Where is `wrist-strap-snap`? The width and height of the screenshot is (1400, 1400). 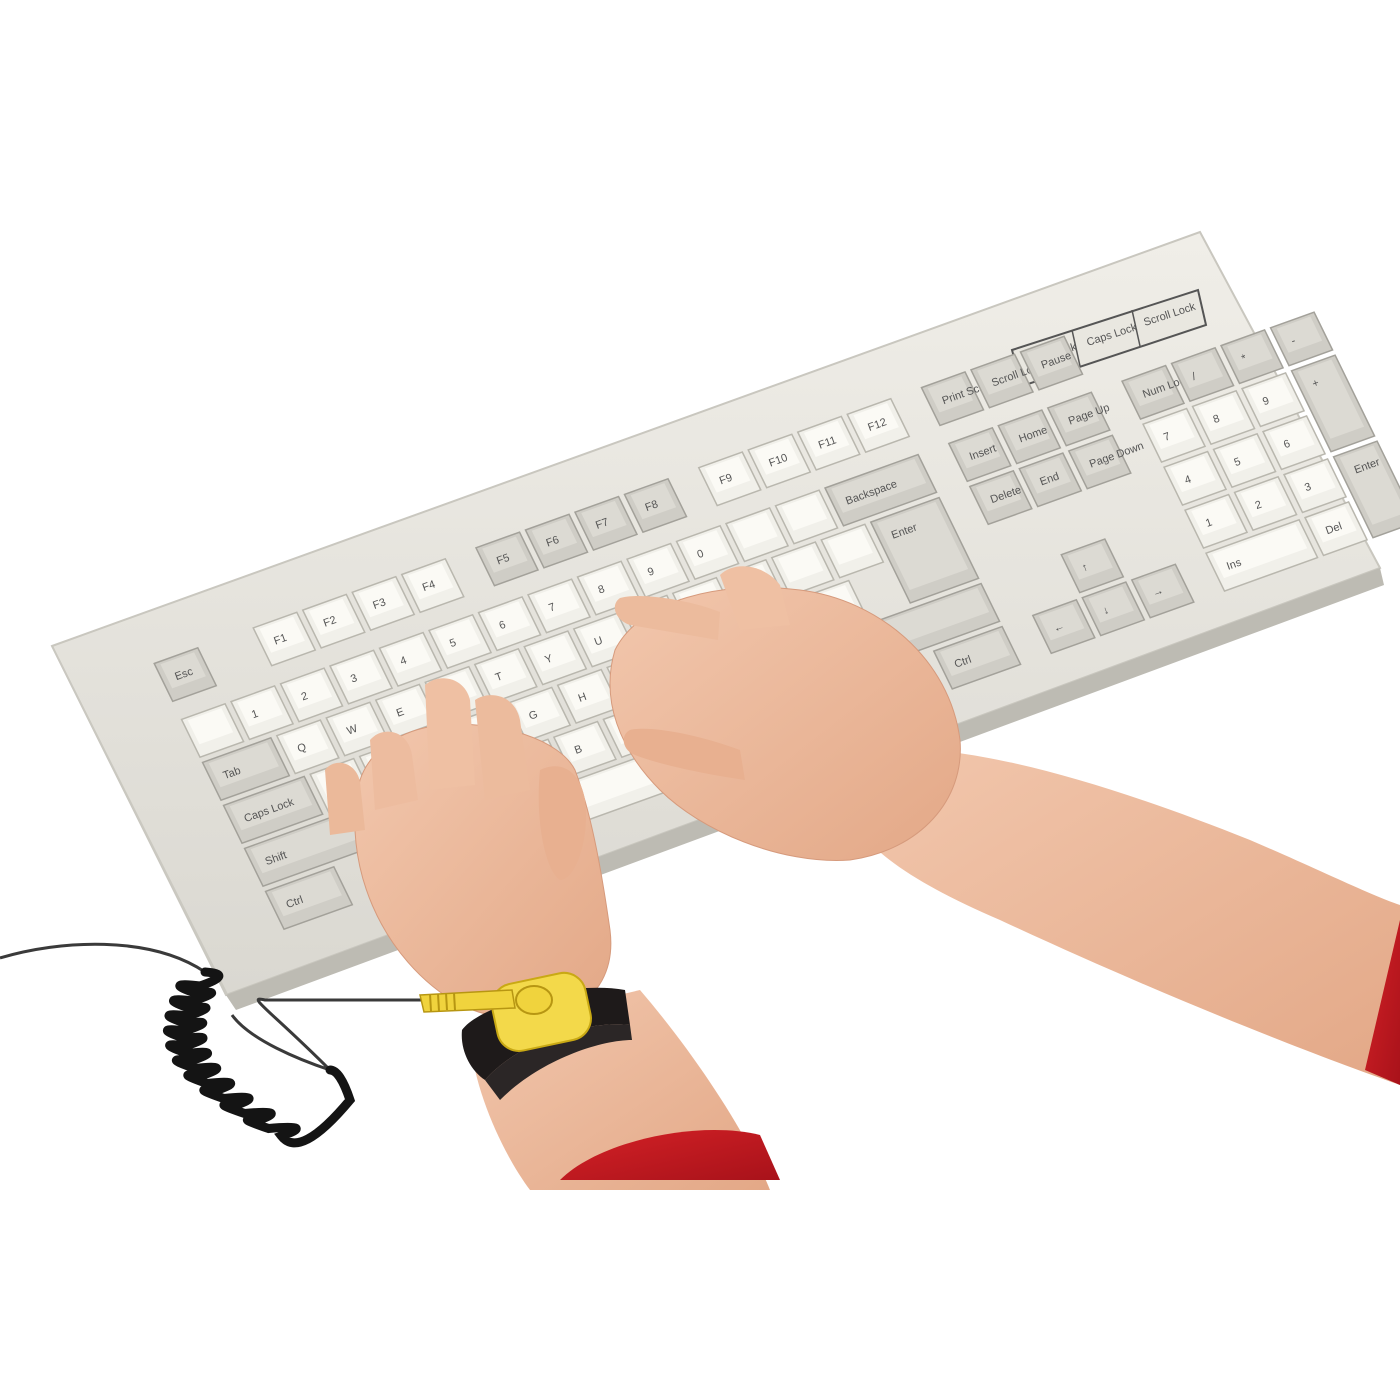 wrist-strap-snap is located at coordinates (534, 1000).